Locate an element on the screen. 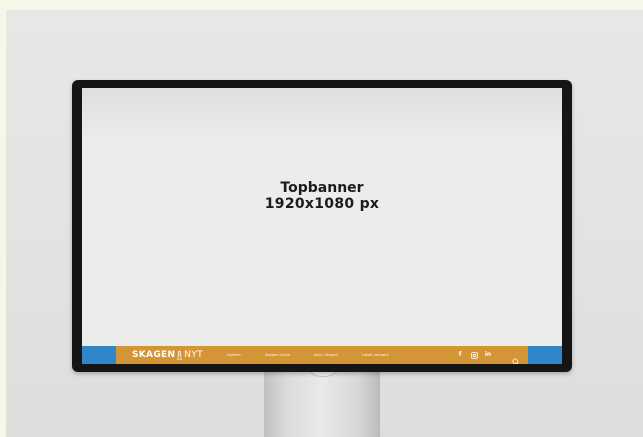 The height and width of the screenshot is (437, 643). footer-blue-block-left is located at coordinates (99, 355).